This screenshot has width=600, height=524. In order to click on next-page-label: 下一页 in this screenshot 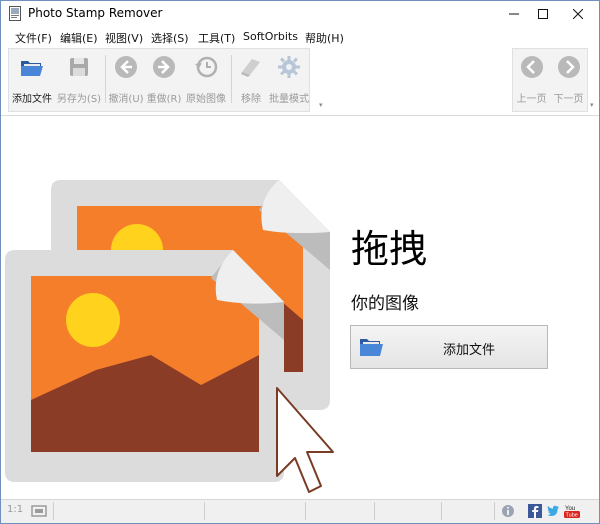, I will do `click(568, 99)`.